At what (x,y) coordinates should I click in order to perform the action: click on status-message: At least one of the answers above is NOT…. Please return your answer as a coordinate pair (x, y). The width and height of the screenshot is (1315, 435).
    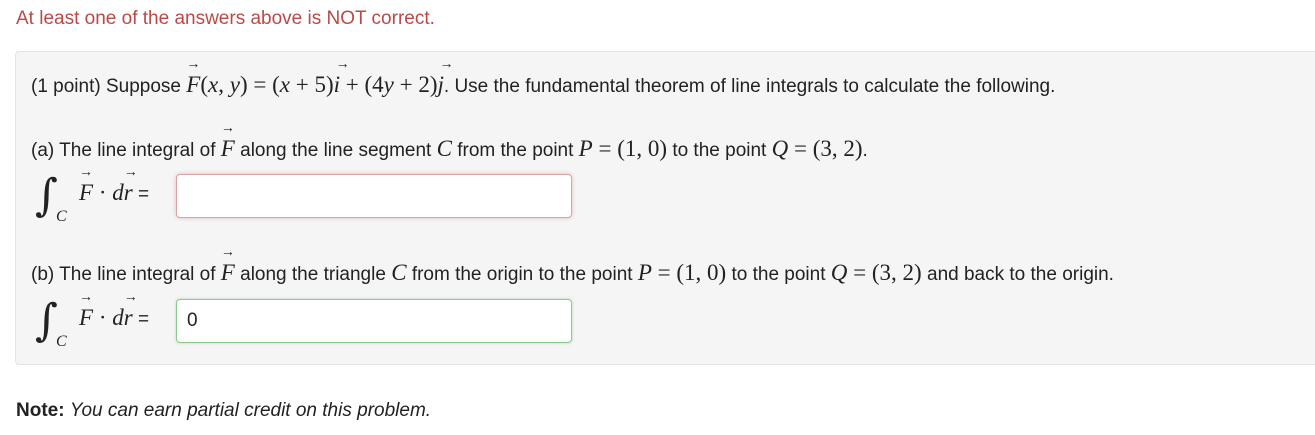
    Looking at the image, I should click on (225, 18).